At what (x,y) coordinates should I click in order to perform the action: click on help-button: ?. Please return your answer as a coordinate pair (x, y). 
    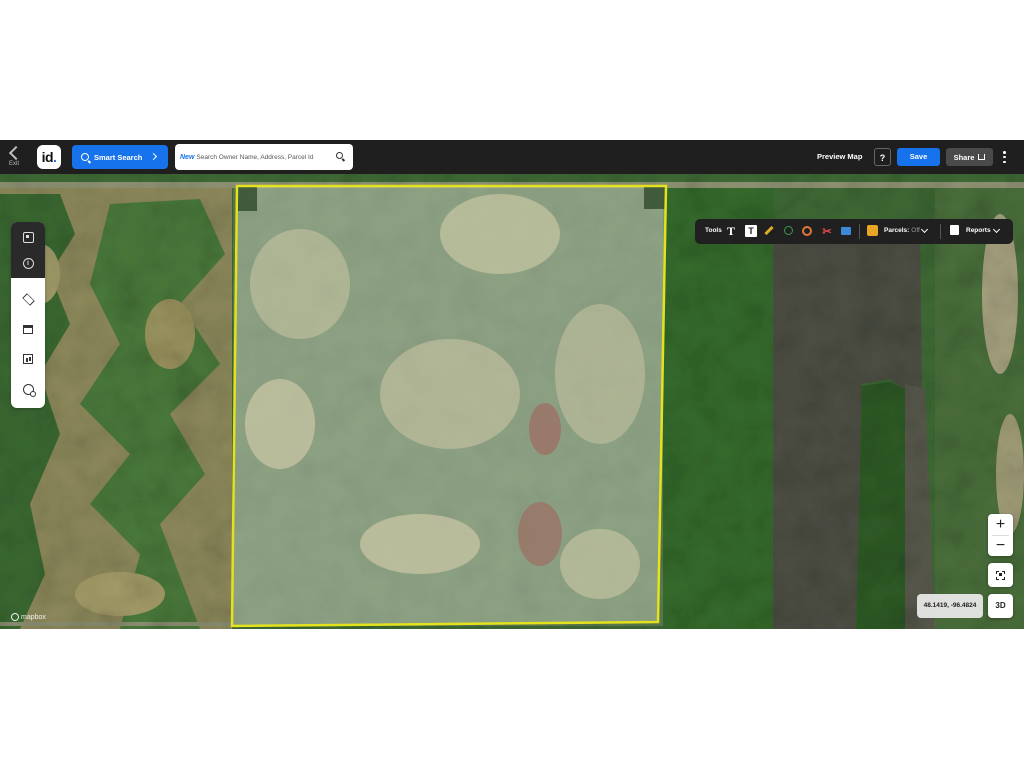
    Looking at the image, I should click on (882, 157).